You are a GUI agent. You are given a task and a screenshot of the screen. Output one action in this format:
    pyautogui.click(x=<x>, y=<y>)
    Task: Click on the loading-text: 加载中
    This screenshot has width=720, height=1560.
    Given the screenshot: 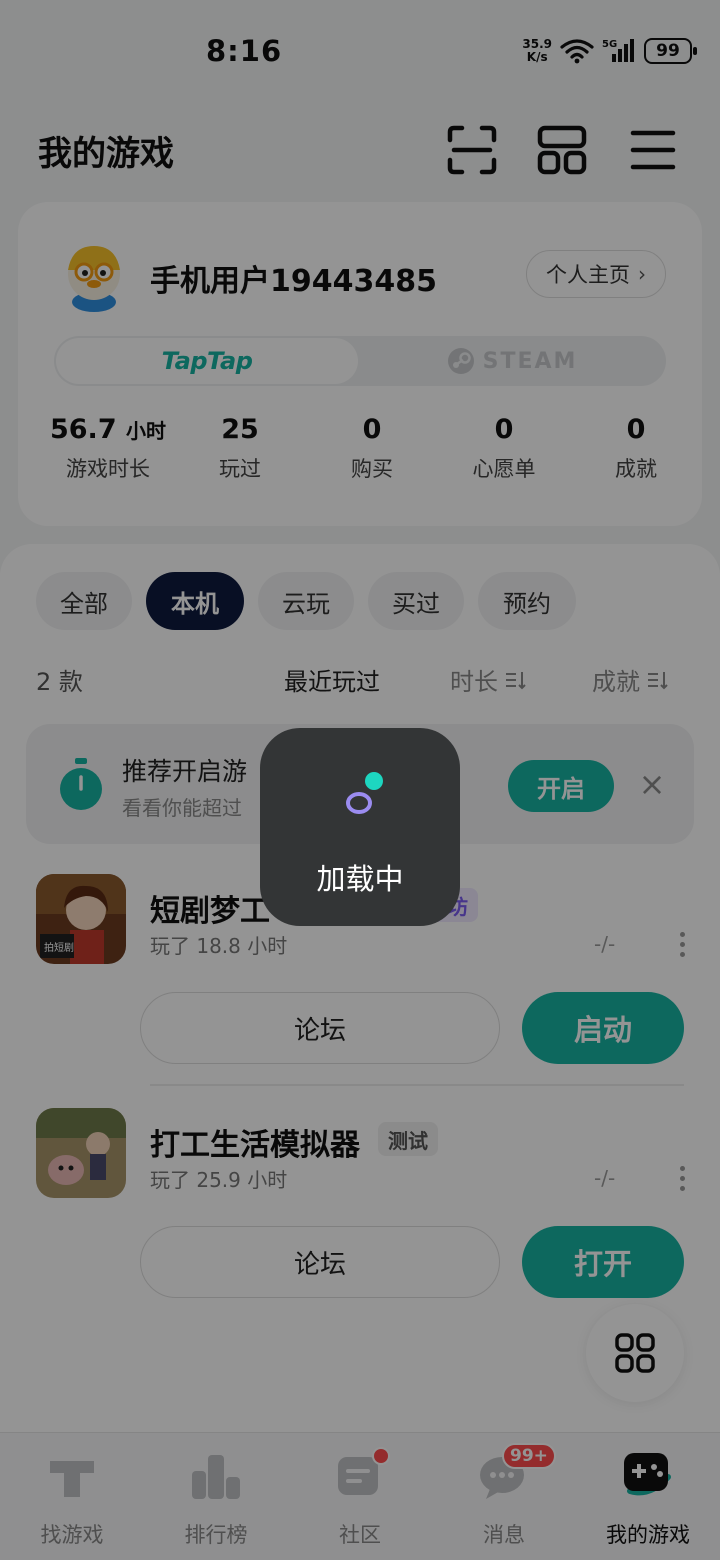 What is the action you would take?
    pyautogui.click(x=360, y=879)
    